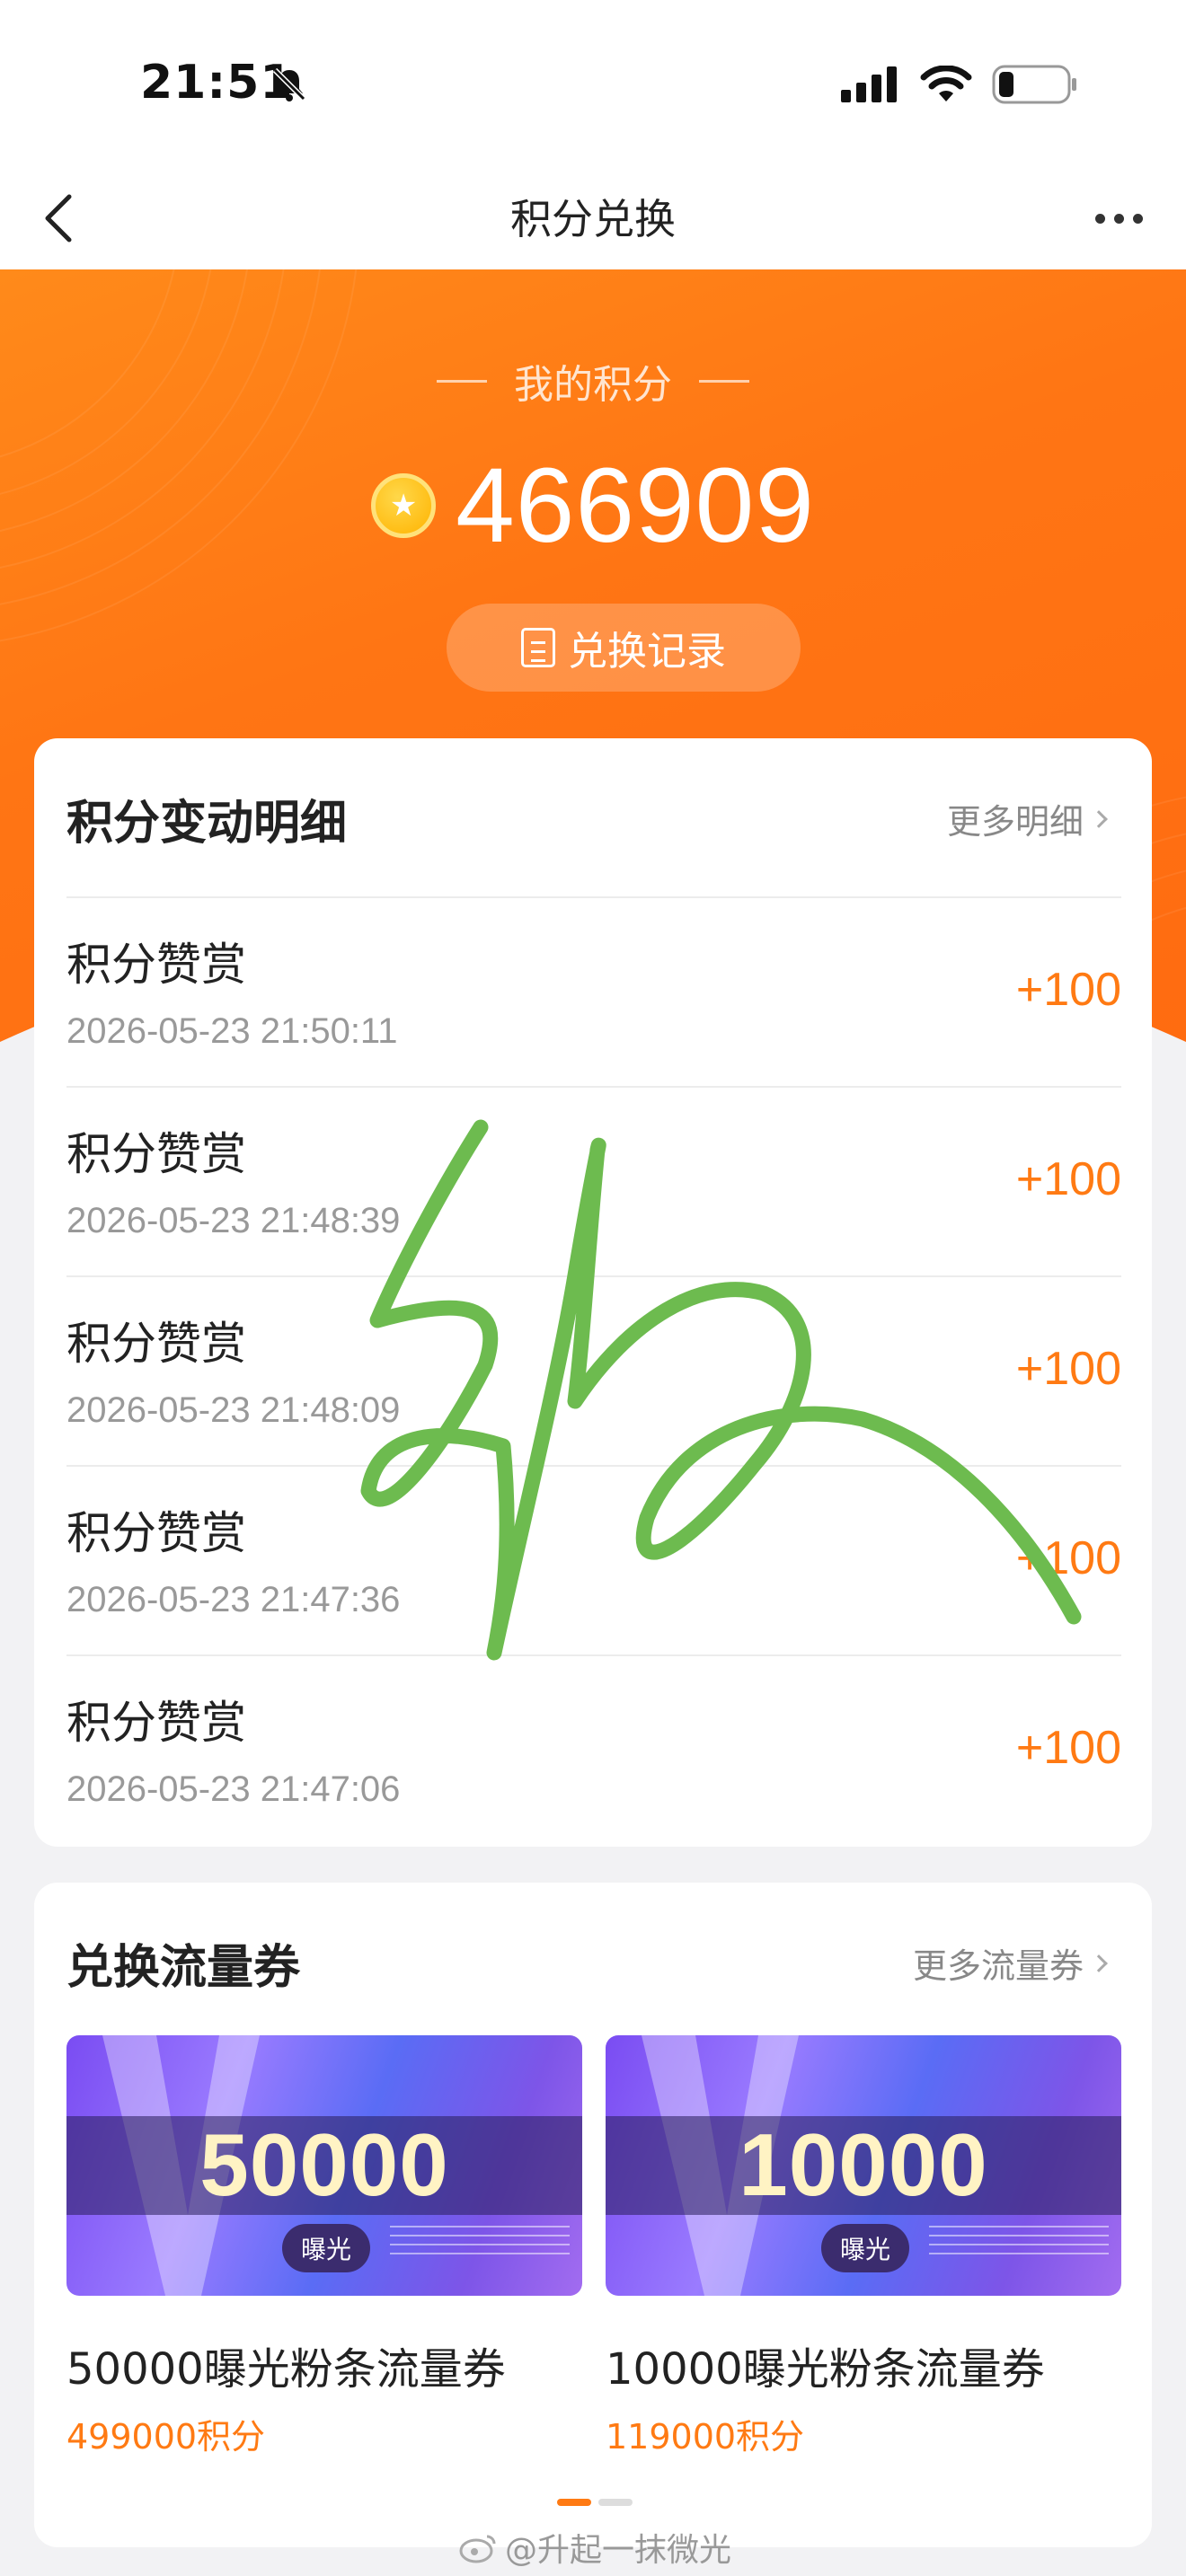 The image size is (1186, 2576). Describe the element at coordinates (477, 2549) in the screenshot. I see `weibo-icon` at that location.